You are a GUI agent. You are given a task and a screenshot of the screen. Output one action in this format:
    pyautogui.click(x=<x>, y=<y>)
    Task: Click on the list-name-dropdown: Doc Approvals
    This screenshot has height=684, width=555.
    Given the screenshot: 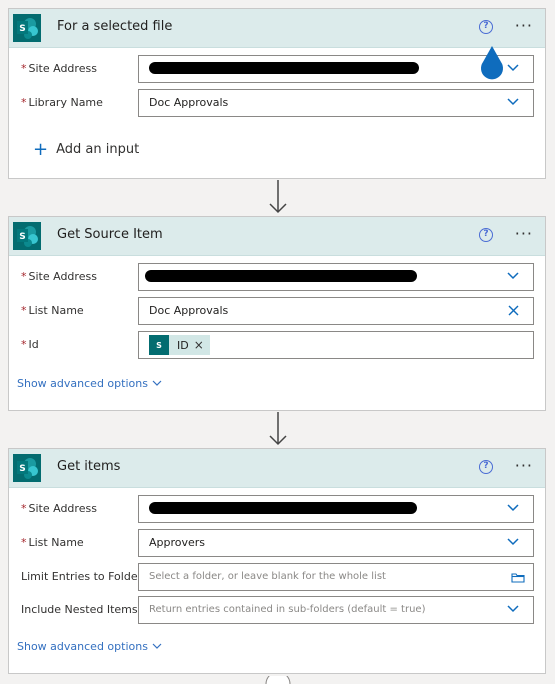 What is the action you would take?
    pyautogui.click(x=336, y=311)
    